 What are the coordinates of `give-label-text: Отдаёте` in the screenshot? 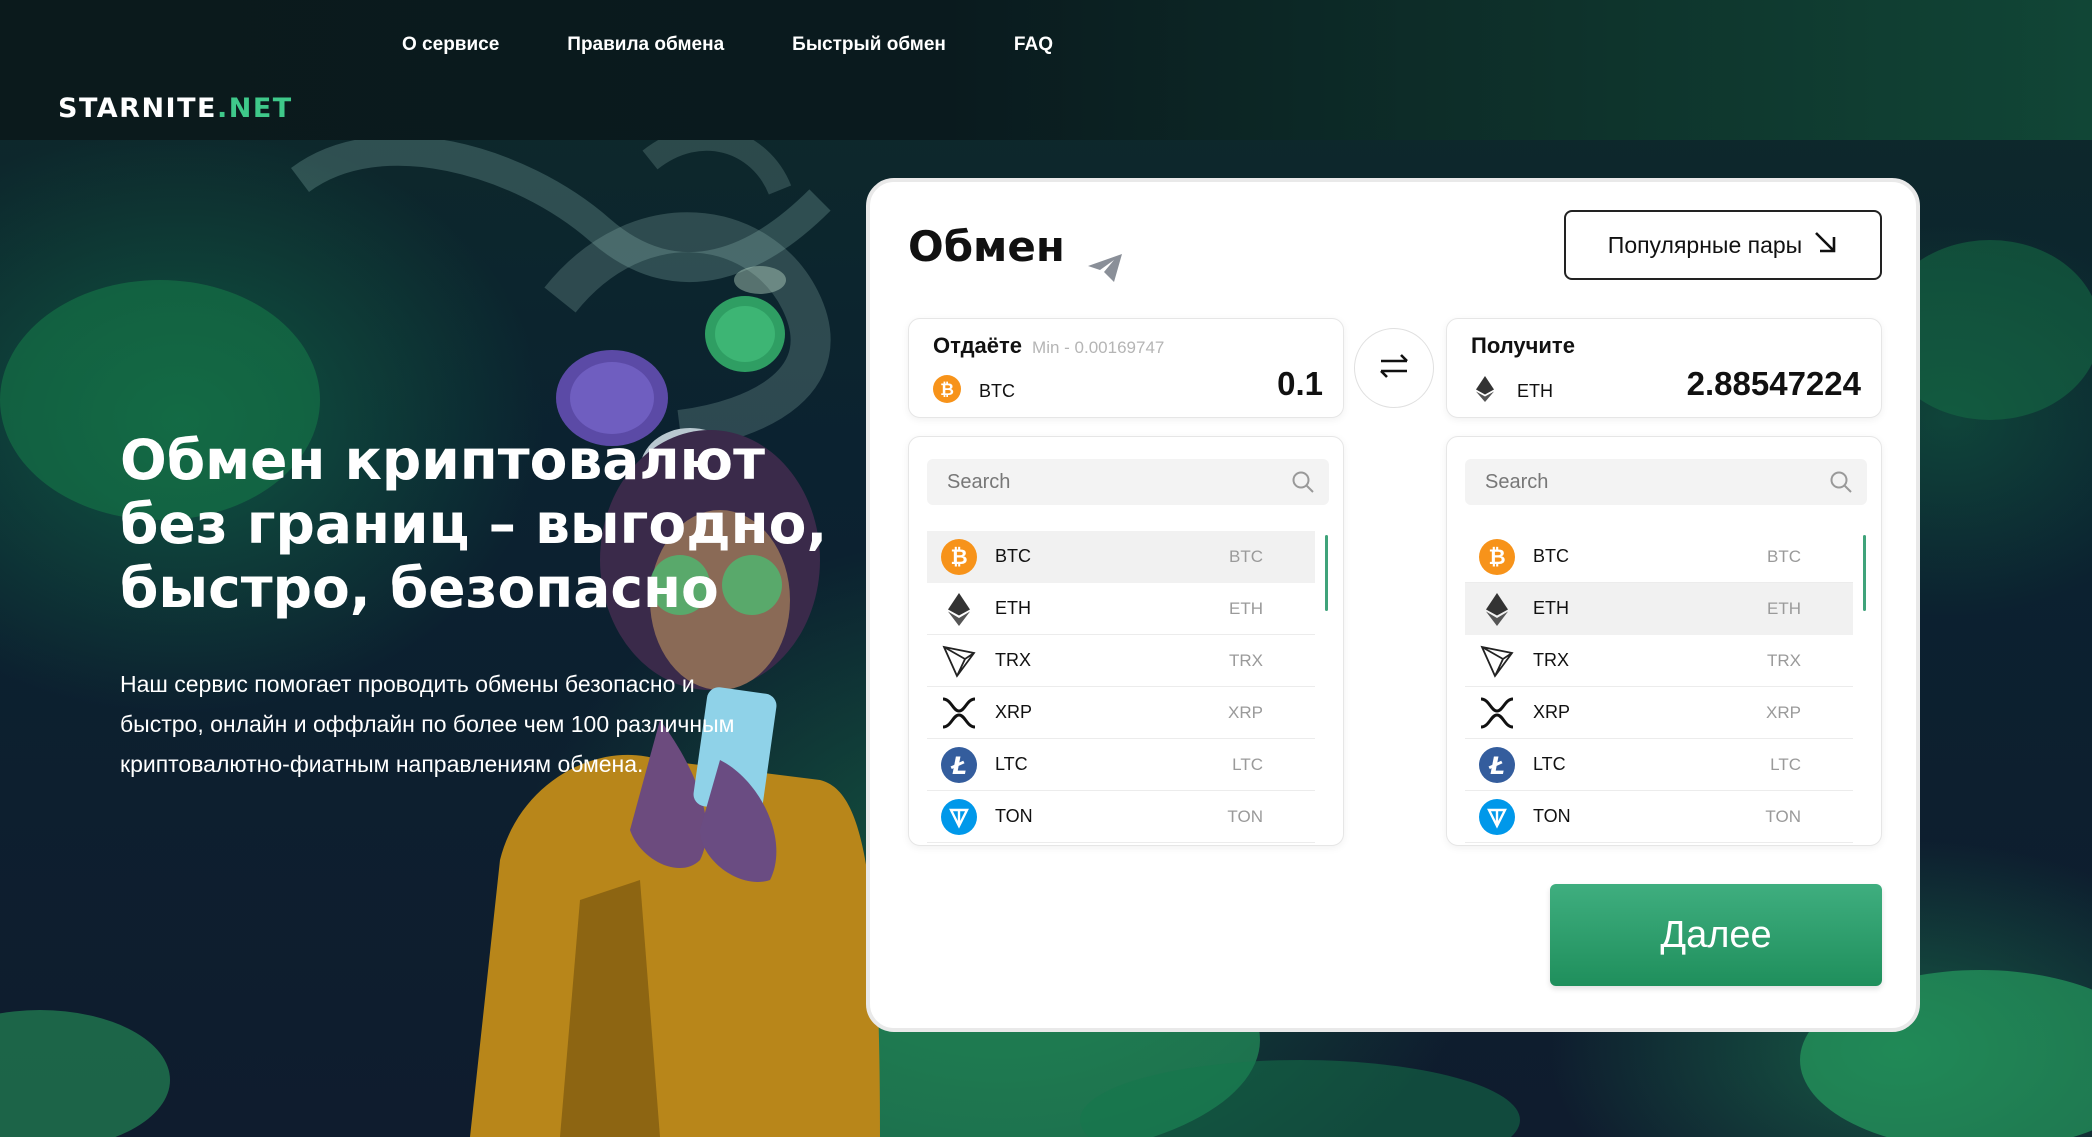 It's located at (978, 345).